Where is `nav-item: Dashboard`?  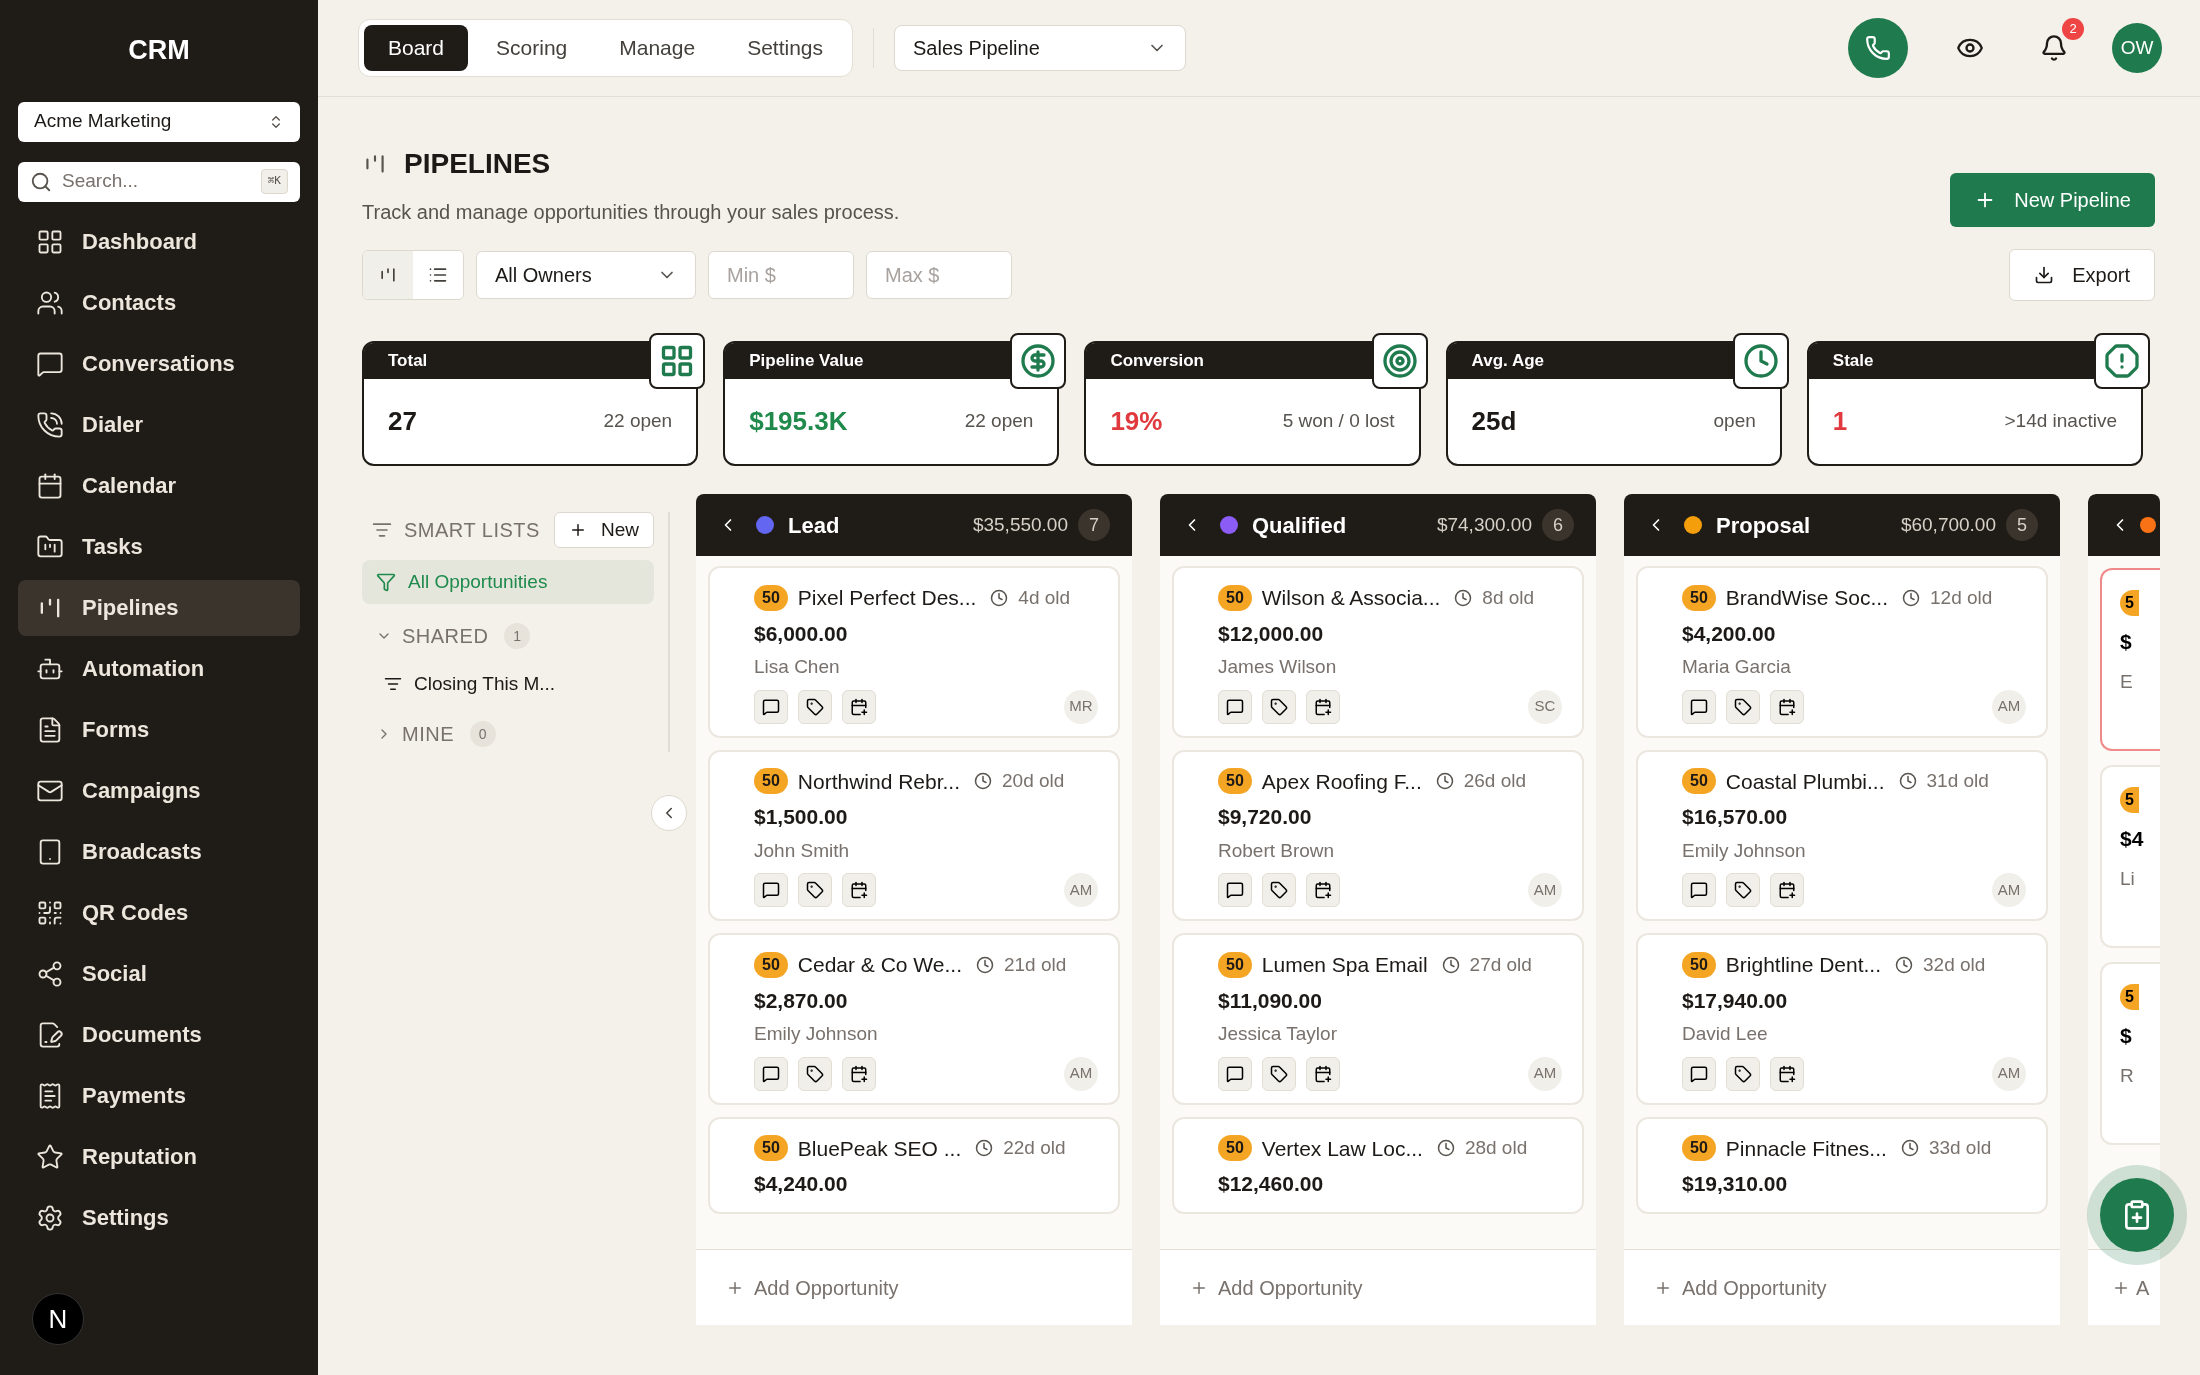
nav-item: Dashboard is located at coordinates (159, 241).